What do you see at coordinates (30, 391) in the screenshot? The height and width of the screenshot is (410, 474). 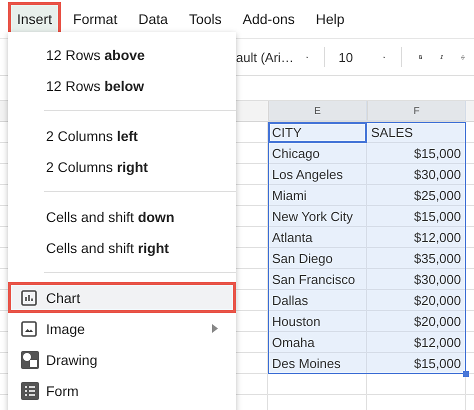 I see `list-icon` at bounding box center [30, 391].